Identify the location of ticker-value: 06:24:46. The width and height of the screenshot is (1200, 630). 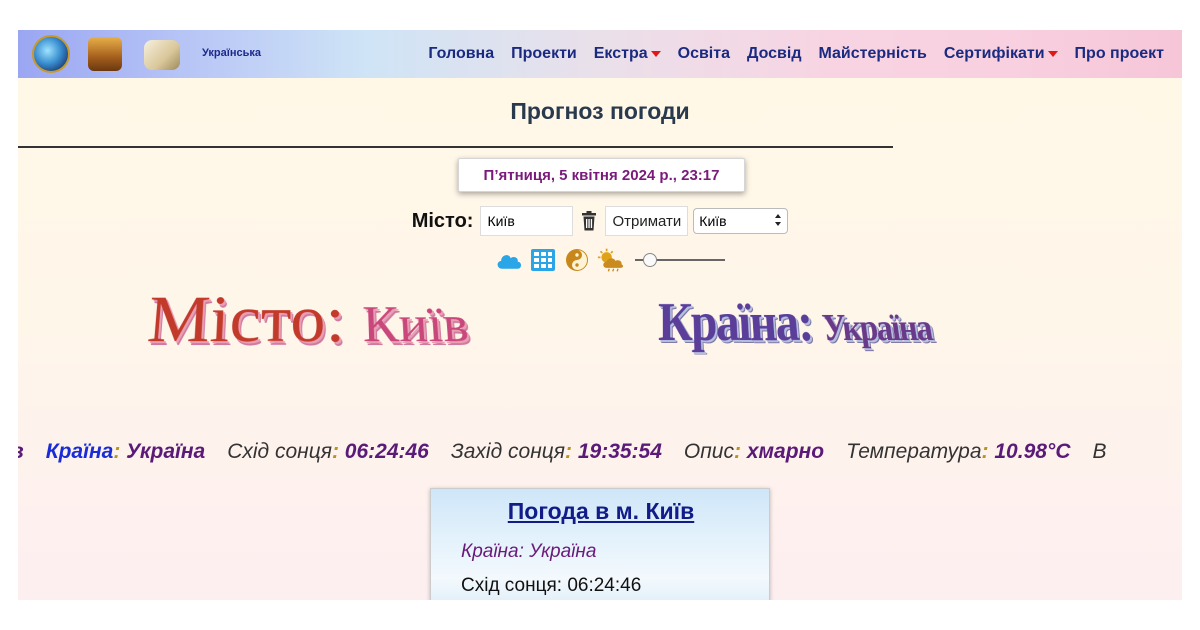
(387, 451).